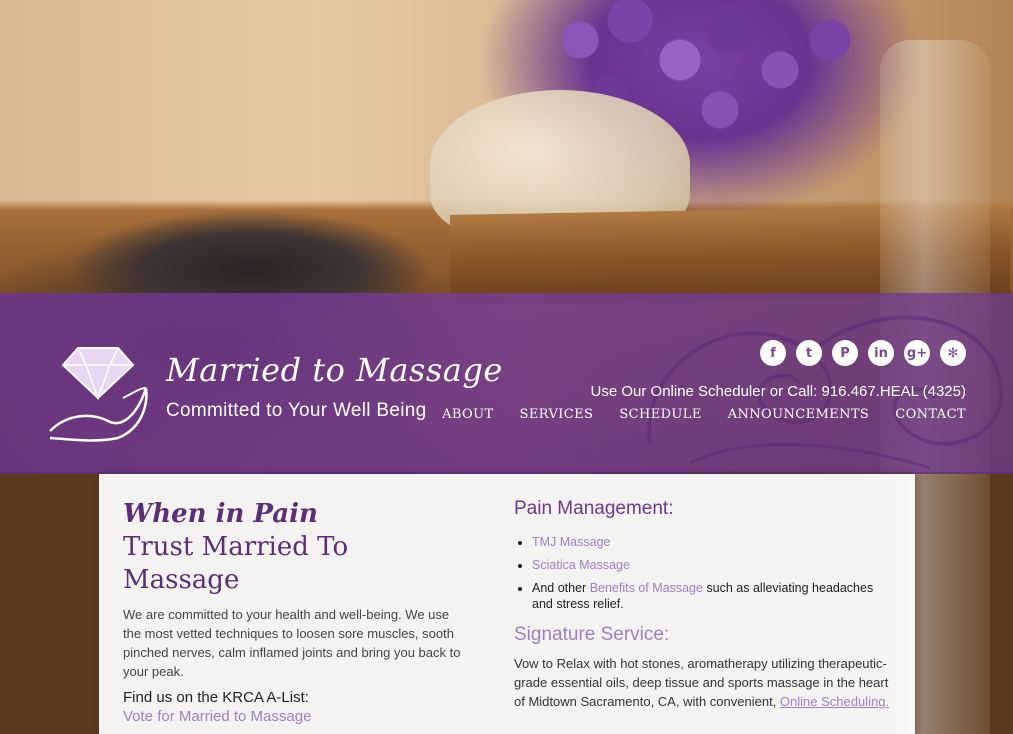  What do you see at coordinates (917, 353) in the screenshot?
I see `google-plus-icon: g+` at bounding box center [917, 353].